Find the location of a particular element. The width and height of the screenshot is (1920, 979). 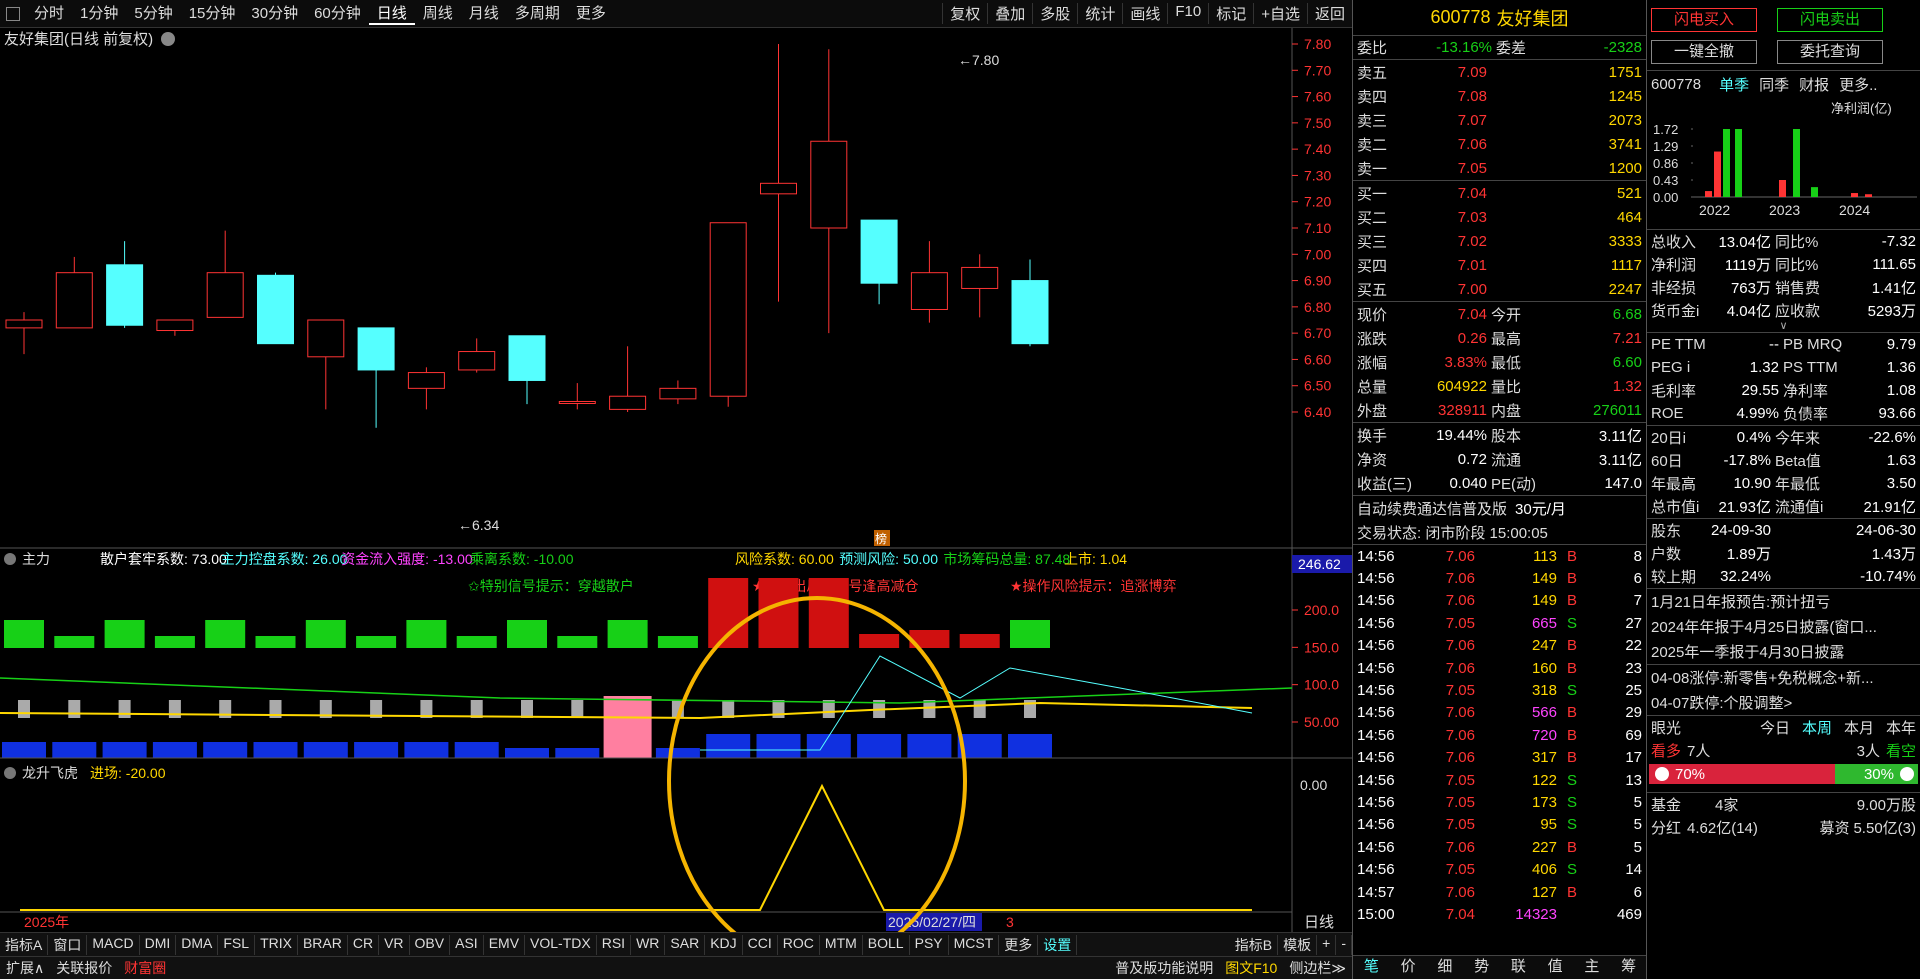

indicator-tab-2: MACD is located at coordinates (113, 944).